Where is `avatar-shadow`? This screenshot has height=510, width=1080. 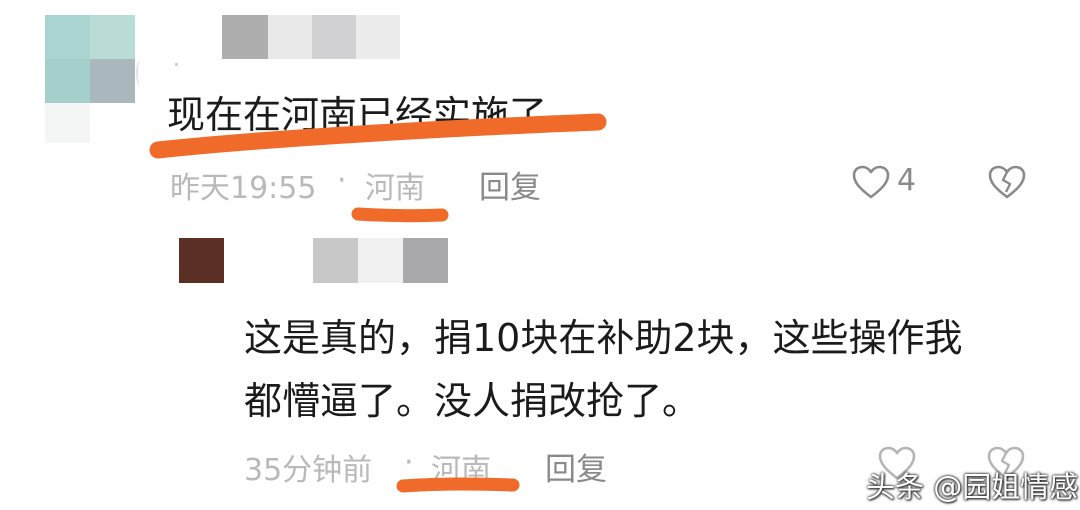
avatar-shadow is located at coordinates (67, 123).